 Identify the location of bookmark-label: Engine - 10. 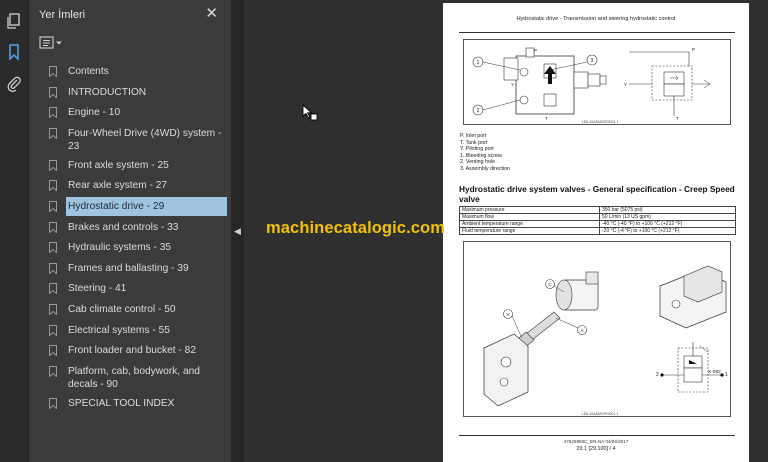
(94, 113).